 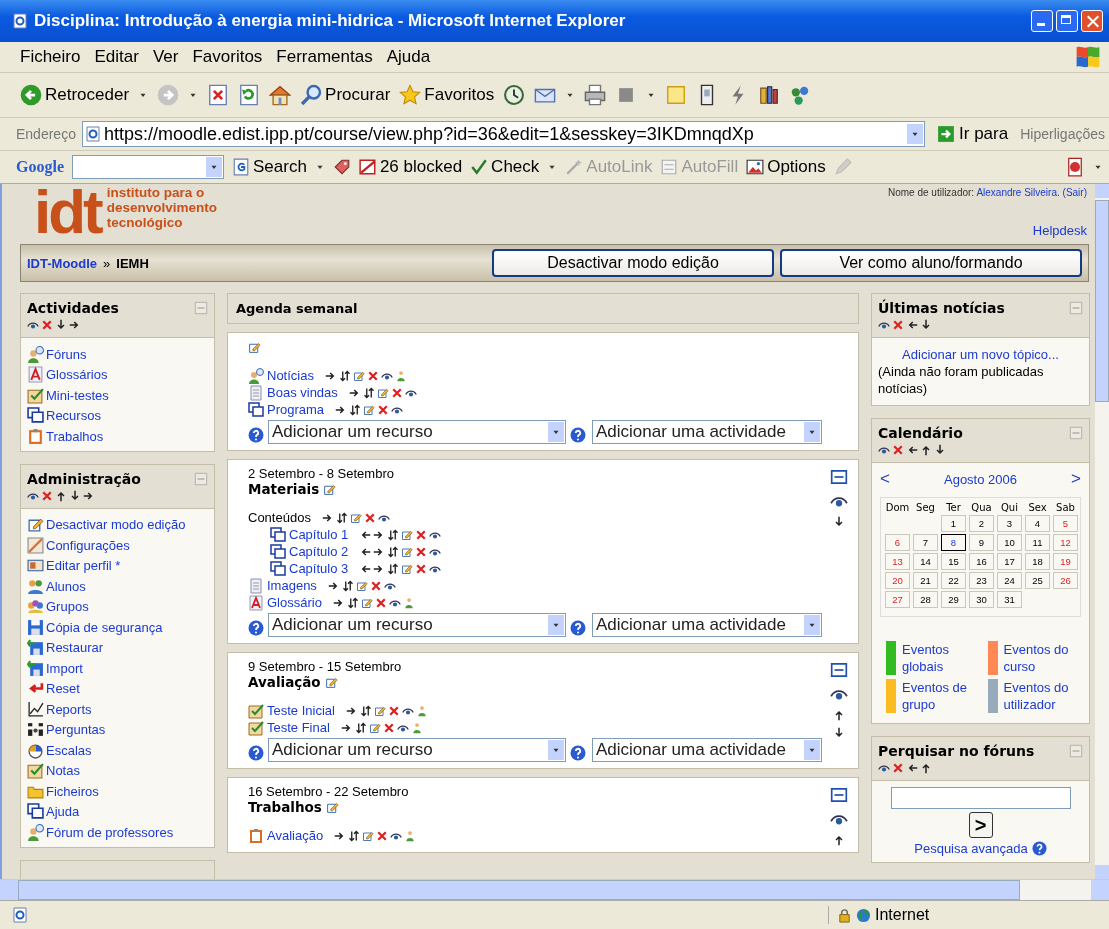 What do you see at coordinates (1037, 696) in the screenshot?
I see `legend-link: Eventos do utilizador` at bounding box center [1037, 696].